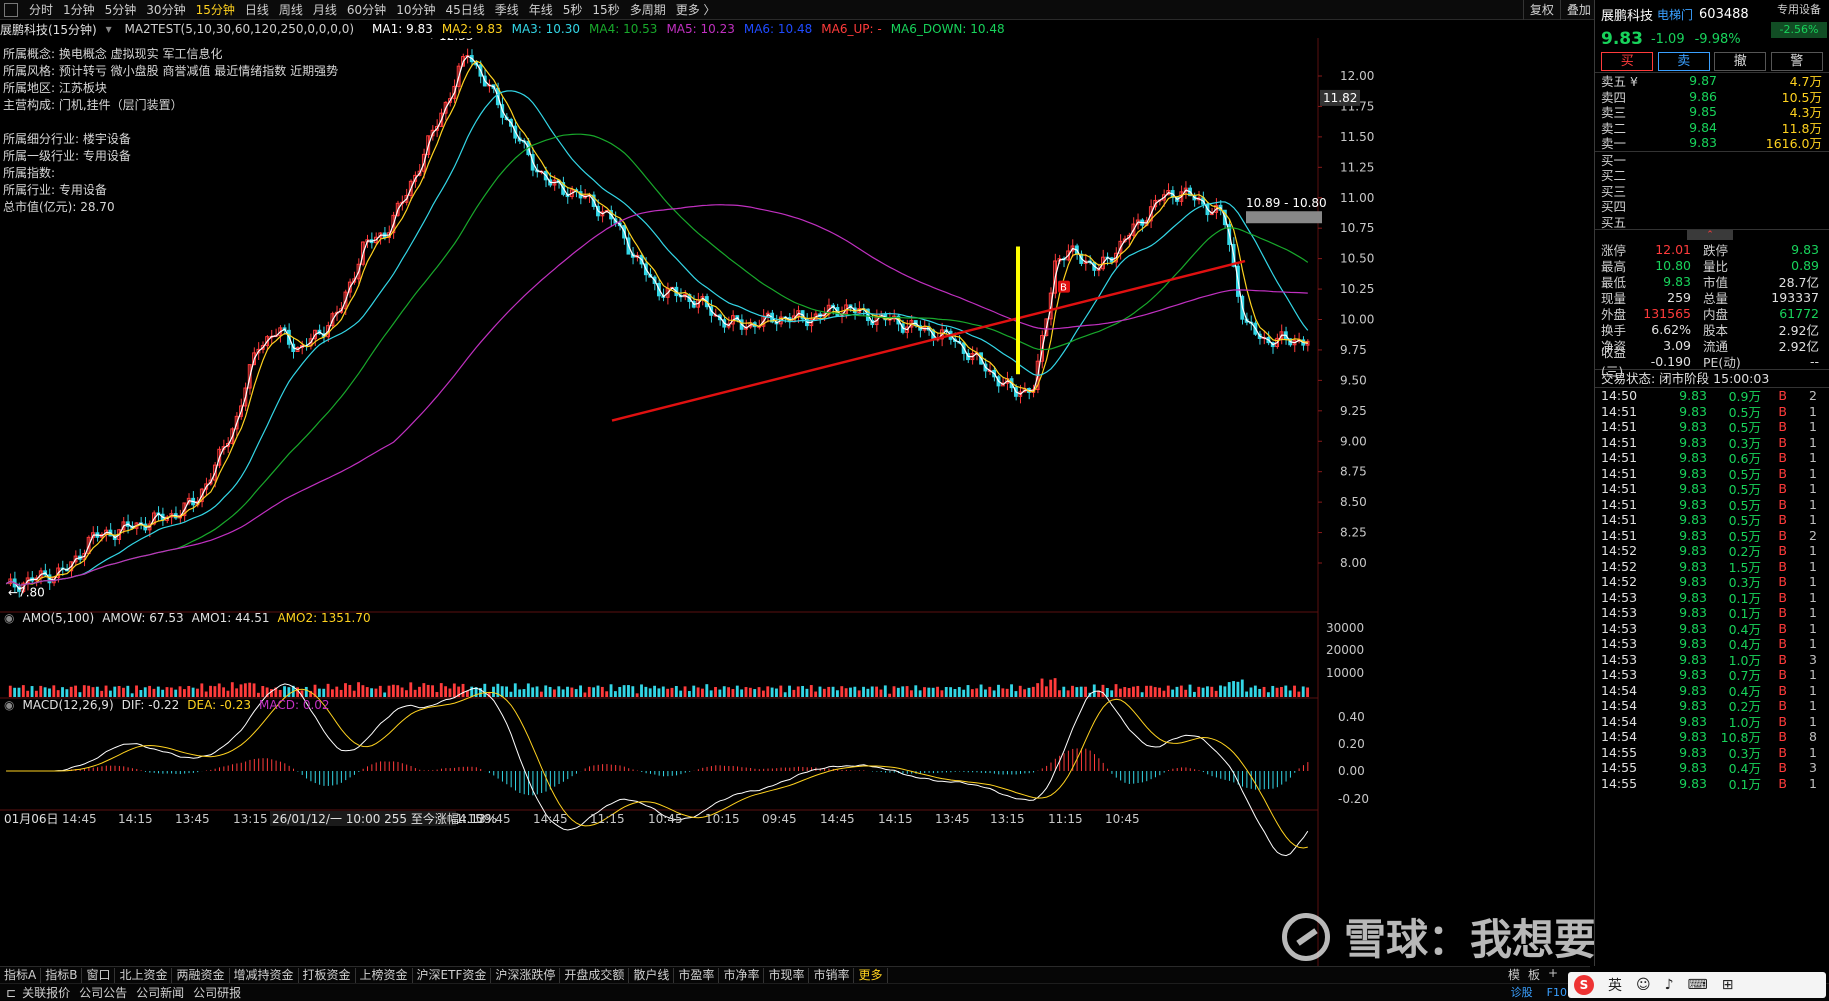  Describe the element at coordinates (9, 705) in the screenshot. I see `macd-toggle-icon: ◉` at that location.